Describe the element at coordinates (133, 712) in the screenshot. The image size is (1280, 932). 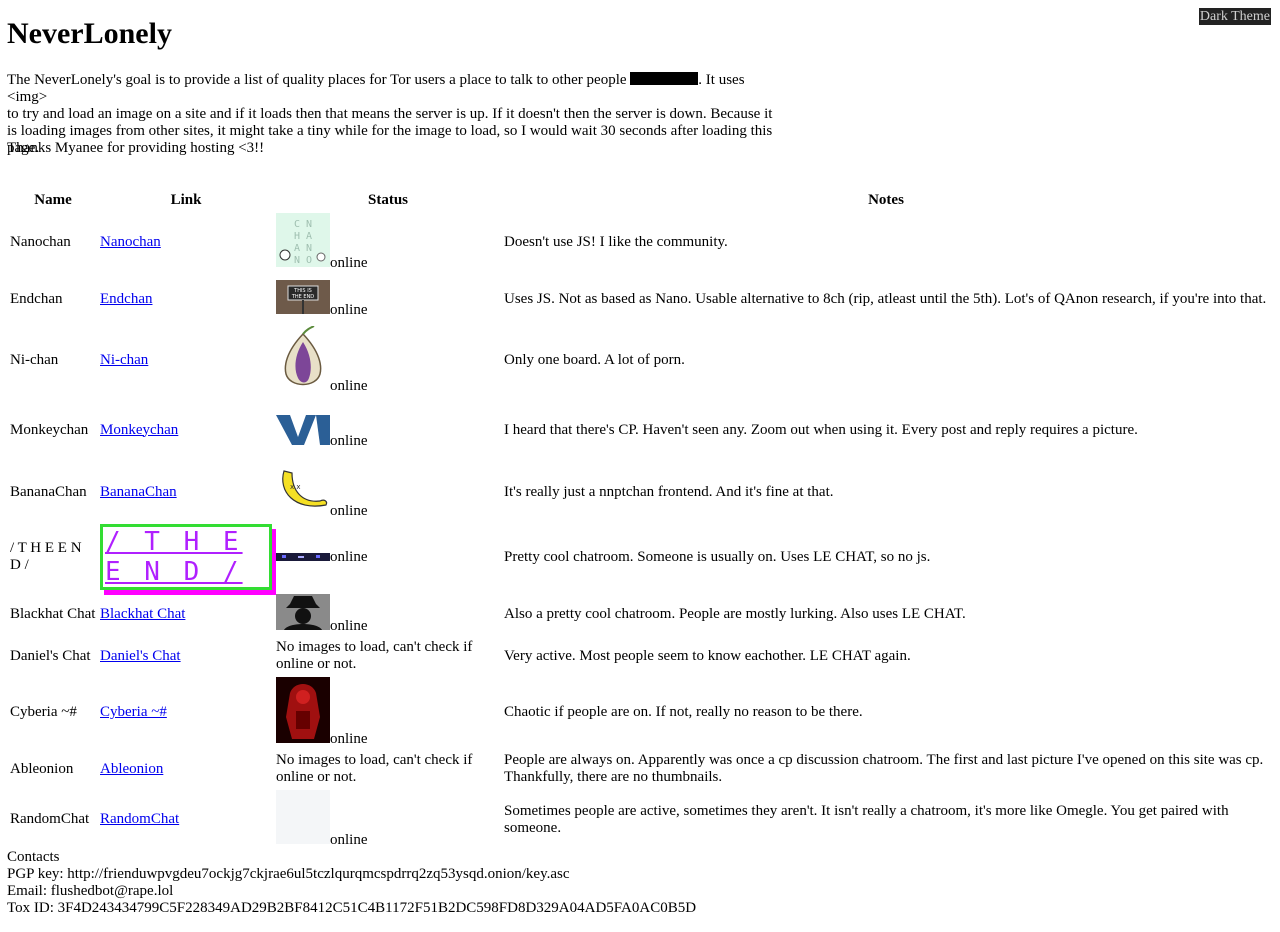
I see `site-link: Cyberia ~#` at that location.